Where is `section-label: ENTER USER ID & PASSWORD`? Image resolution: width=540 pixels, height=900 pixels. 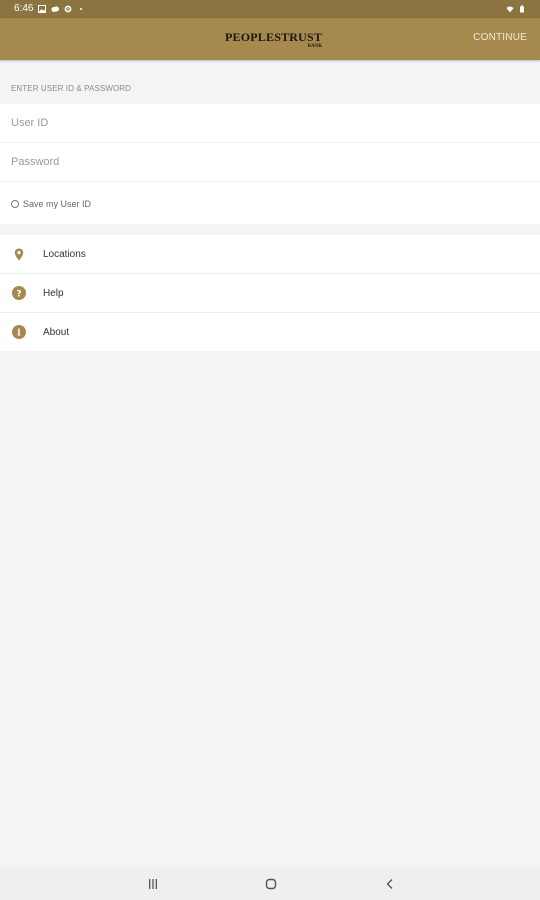 section-label: ENTER USER ID & PASSWORD is located at coordinates (71, 88).